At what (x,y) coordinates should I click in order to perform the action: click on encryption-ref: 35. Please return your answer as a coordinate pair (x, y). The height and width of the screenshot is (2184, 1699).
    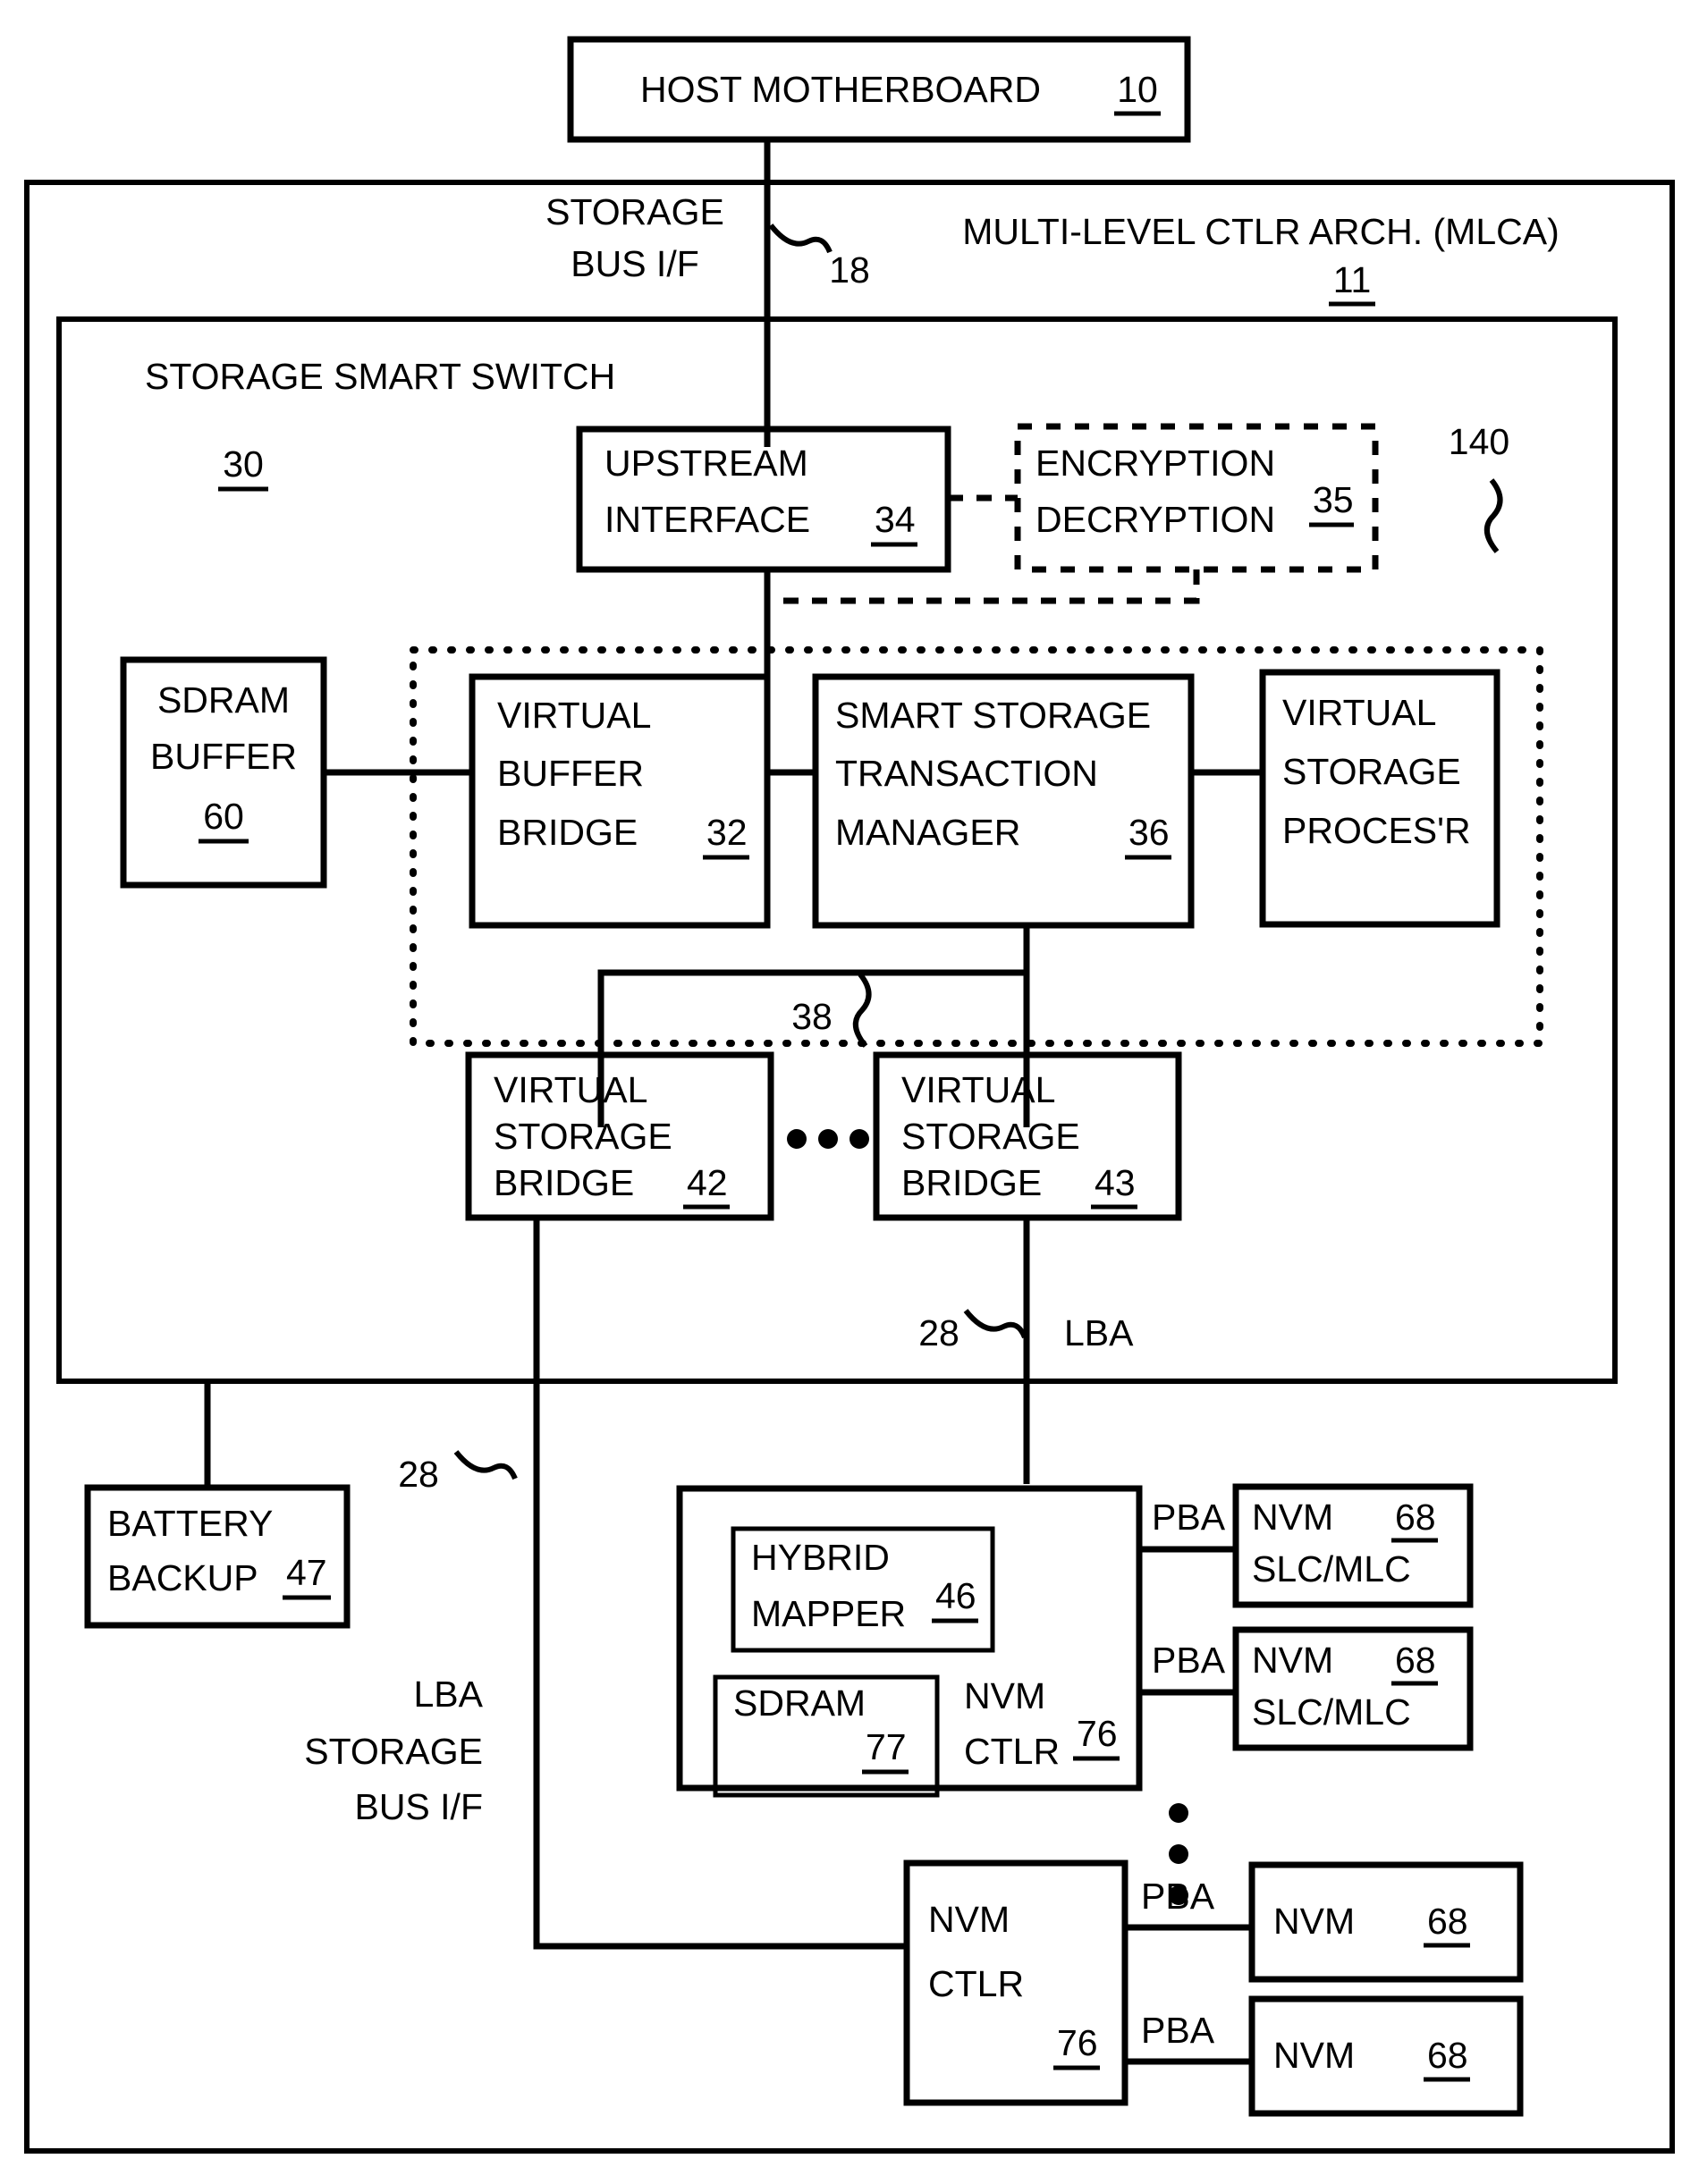
    Looking at the image, I should click on (1333, 499).